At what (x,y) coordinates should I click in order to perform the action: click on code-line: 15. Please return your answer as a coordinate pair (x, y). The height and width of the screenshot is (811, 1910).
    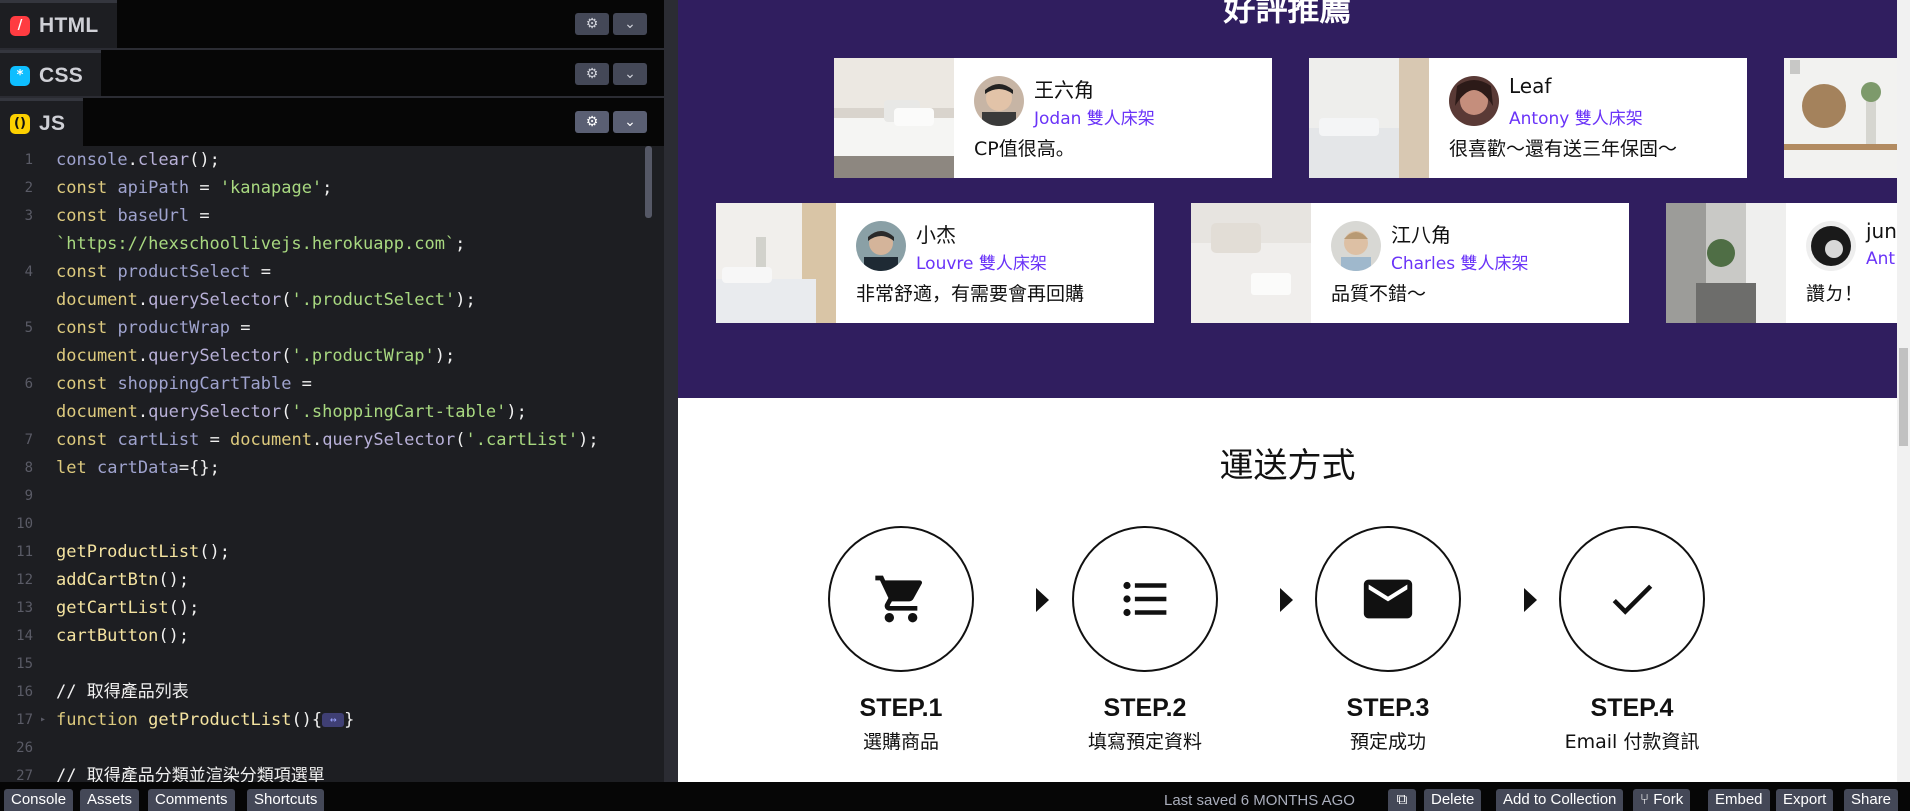
    Looking at the image, I should click on (24, 664).